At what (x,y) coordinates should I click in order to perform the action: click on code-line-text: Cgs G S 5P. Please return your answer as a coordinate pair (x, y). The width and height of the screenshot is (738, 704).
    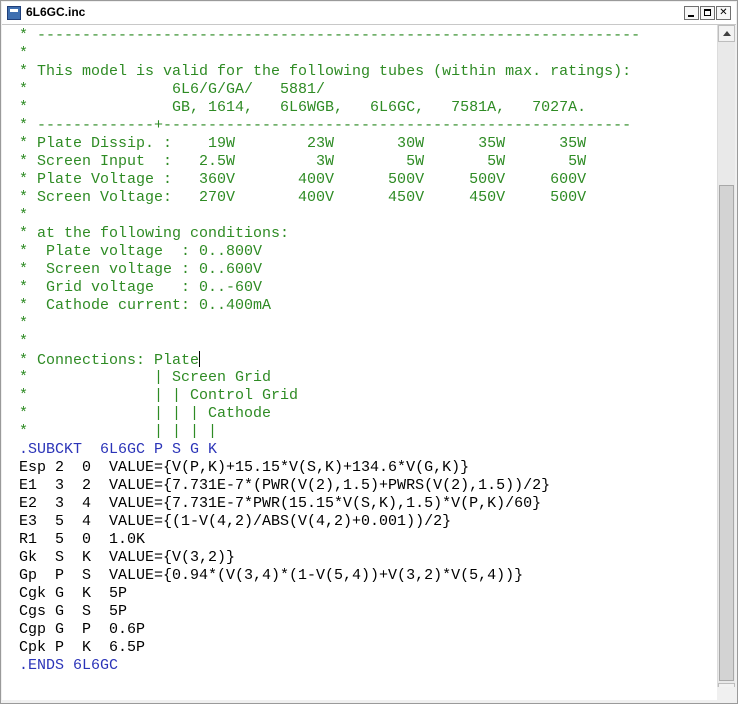
    Looking at the image, I should click on (73, 611).